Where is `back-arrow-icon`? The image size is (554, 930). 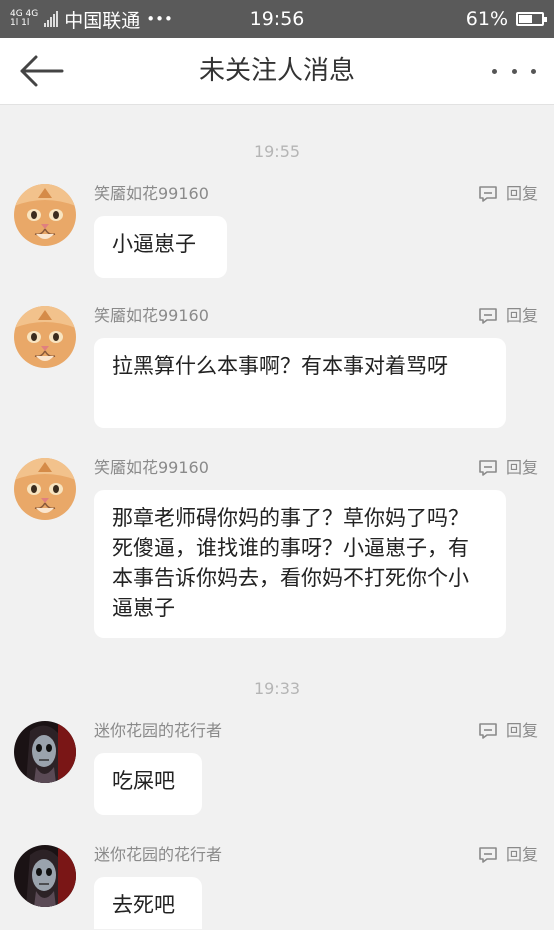 back-arrow-icon is located at coordinates (42, 71).